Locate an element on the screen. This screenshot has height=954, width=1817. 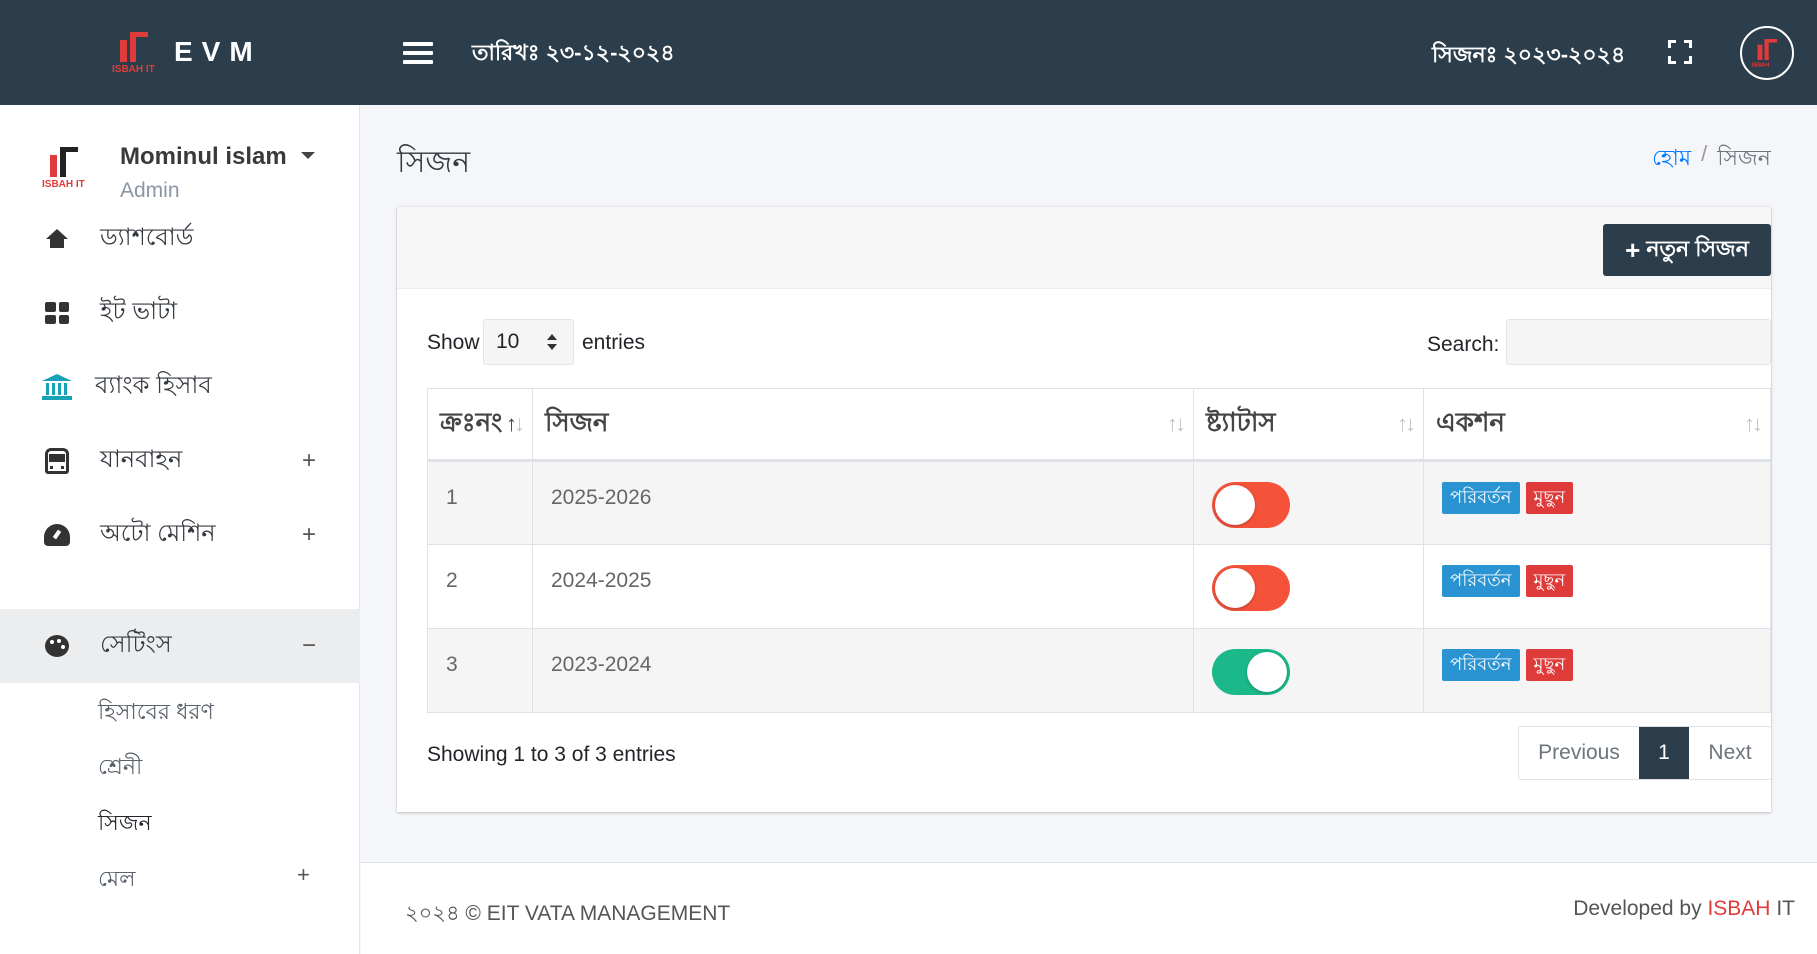
sidebar-subitem-category: শ্রেনী is located at coordinates (120, 768).